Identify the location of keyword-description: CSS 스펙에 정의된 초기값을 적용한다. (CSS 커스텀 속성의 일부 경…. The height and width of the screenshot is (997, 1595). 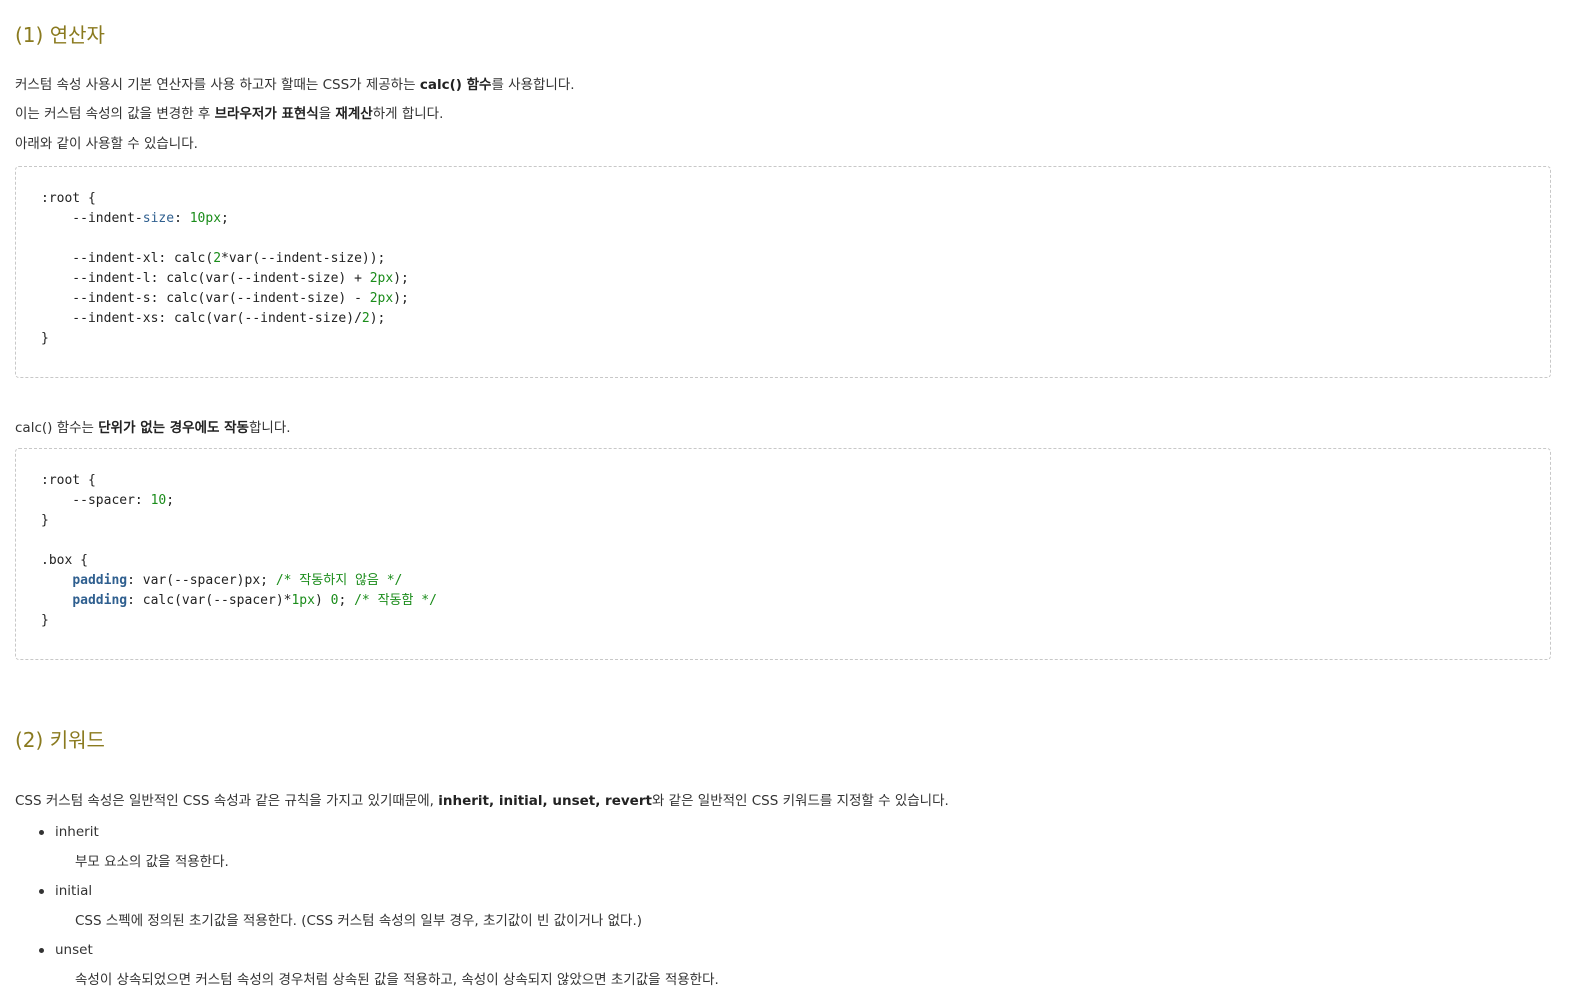
(359, 921).